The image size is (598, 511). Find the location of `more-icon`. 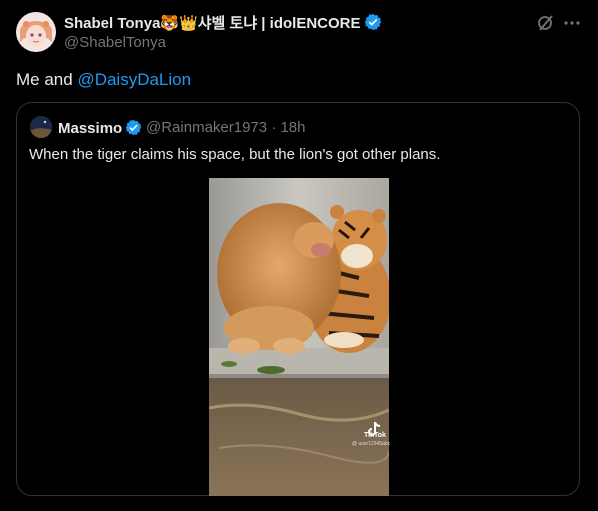

more-icon is located at coordinates (572, 23).